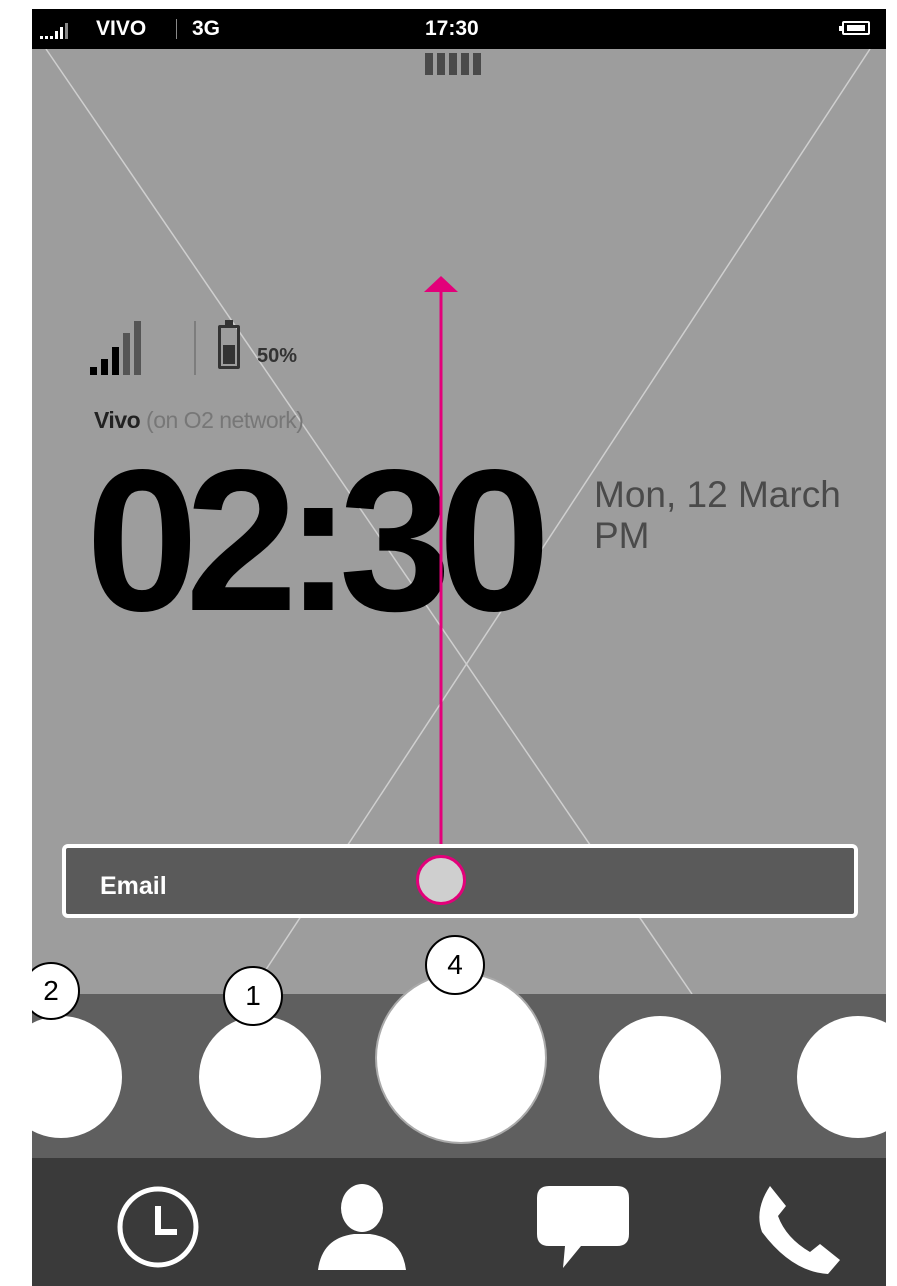  Describe the element at coordinates (441, 880) in the screenshot. I see `notification-drag-handle` at that location.